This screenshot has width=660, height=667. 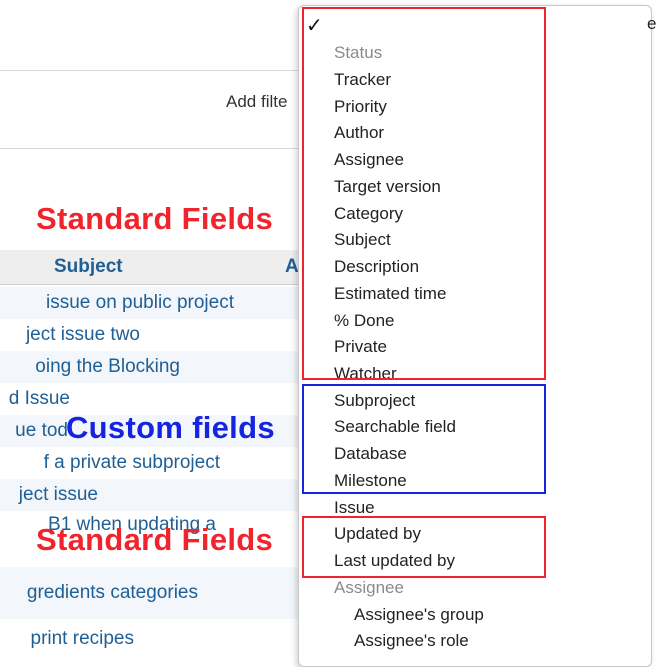 What do you see at coordinates (58, 495) in the screenshot?
I see `issue-subject-link: ject issue` at bounding box center [58, 495].